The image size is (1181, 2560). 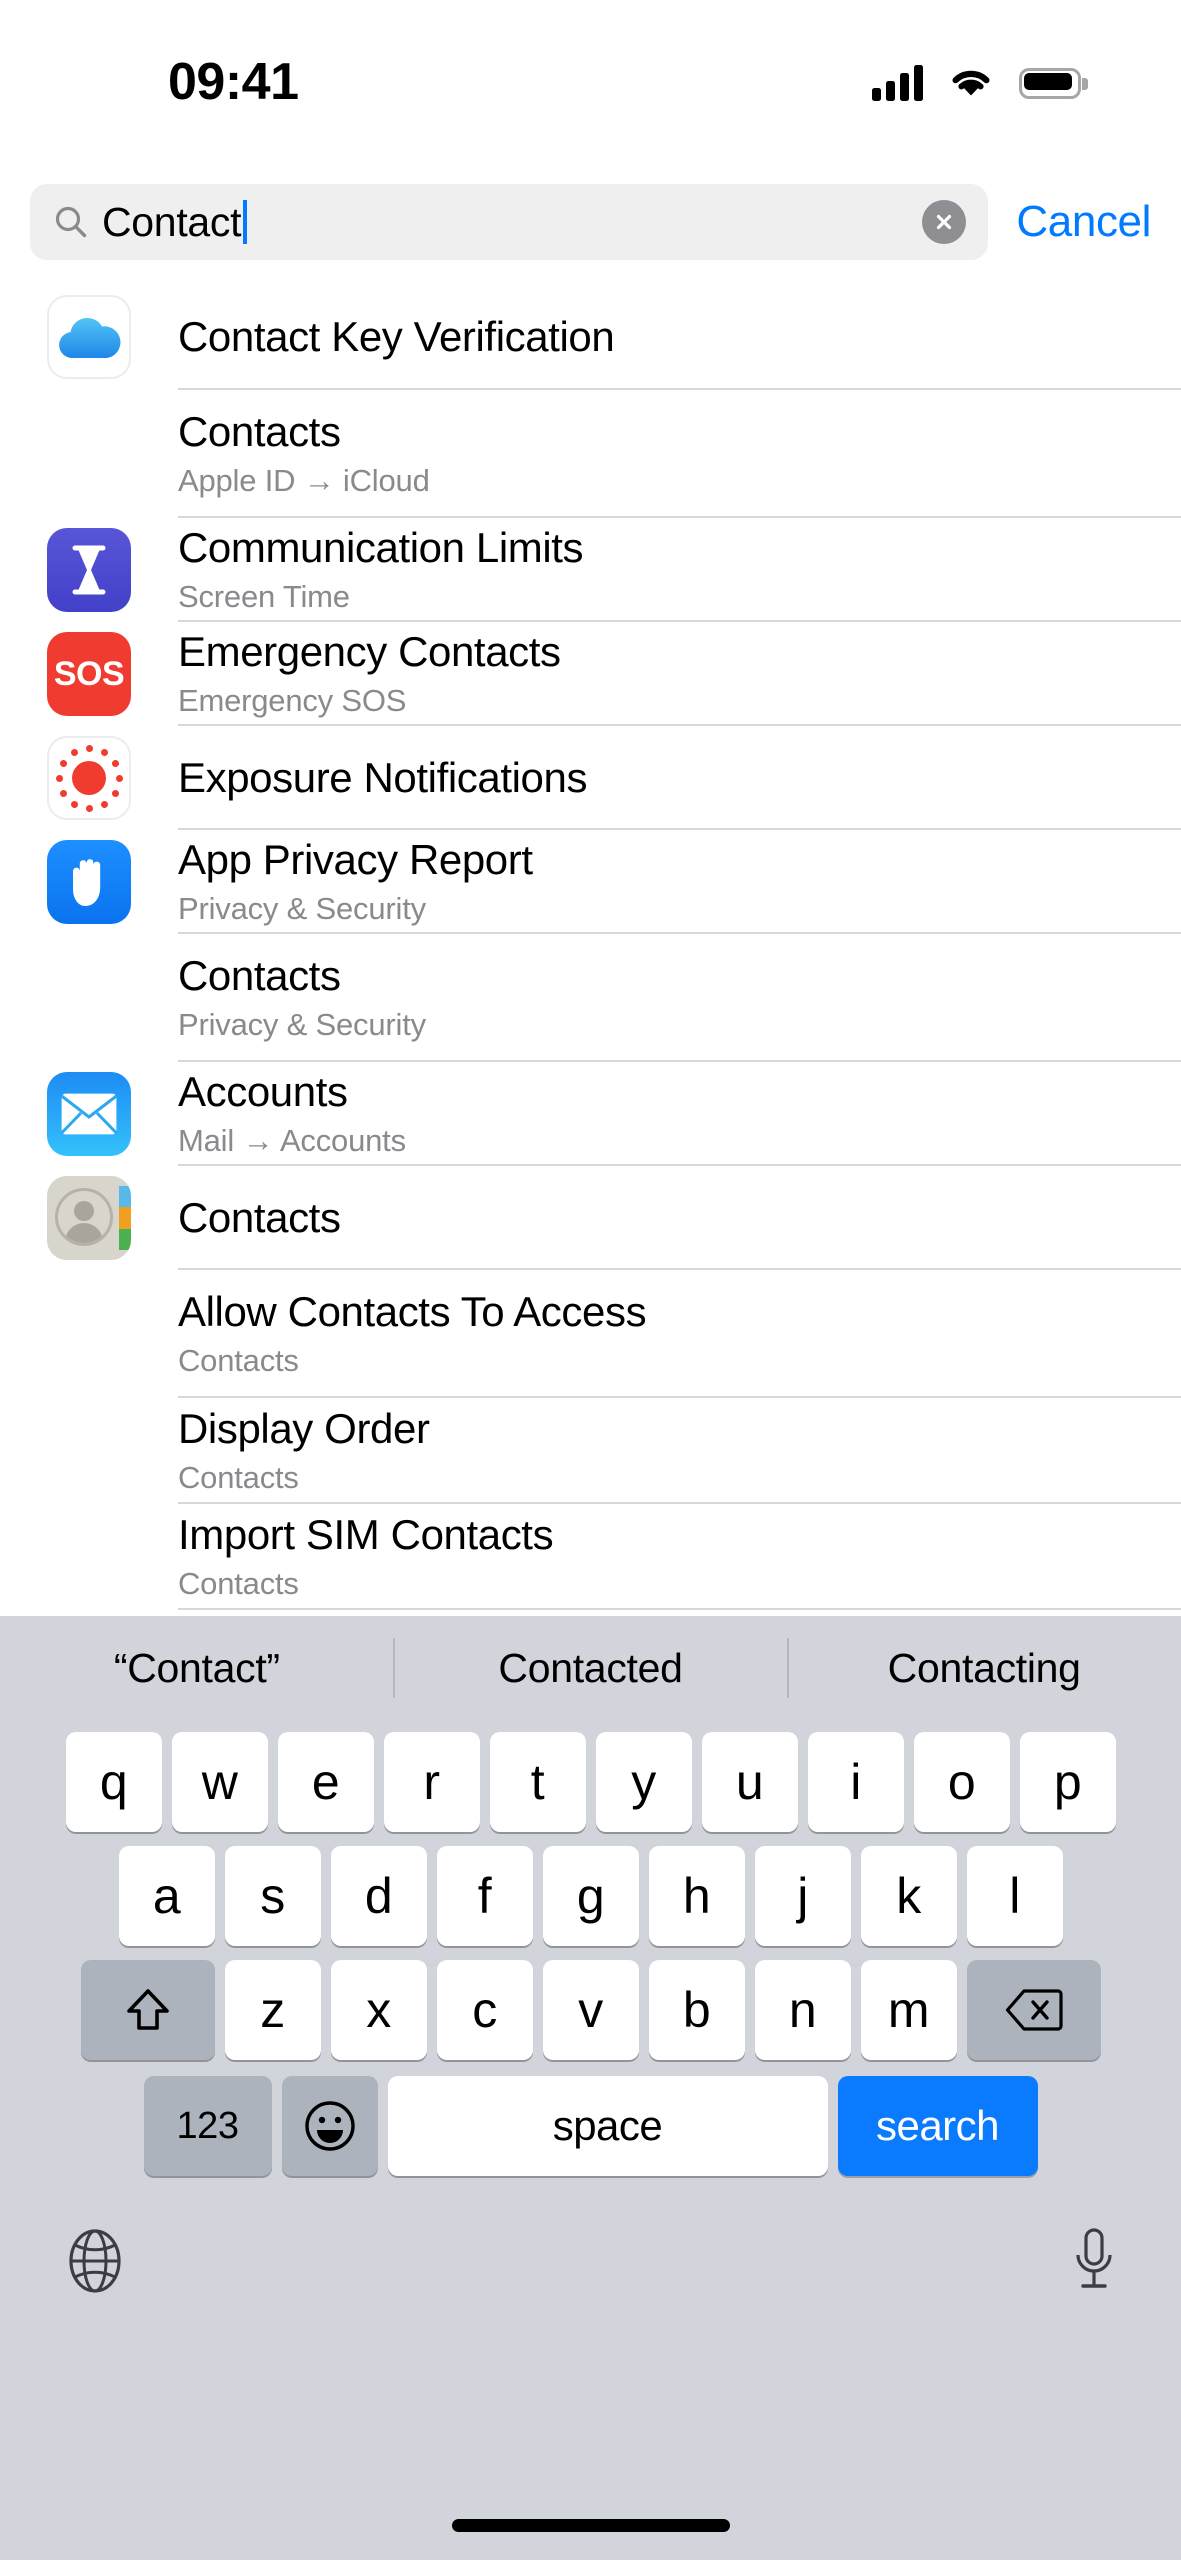 I want to click on key-c: c, so click(x=484, y=2010).